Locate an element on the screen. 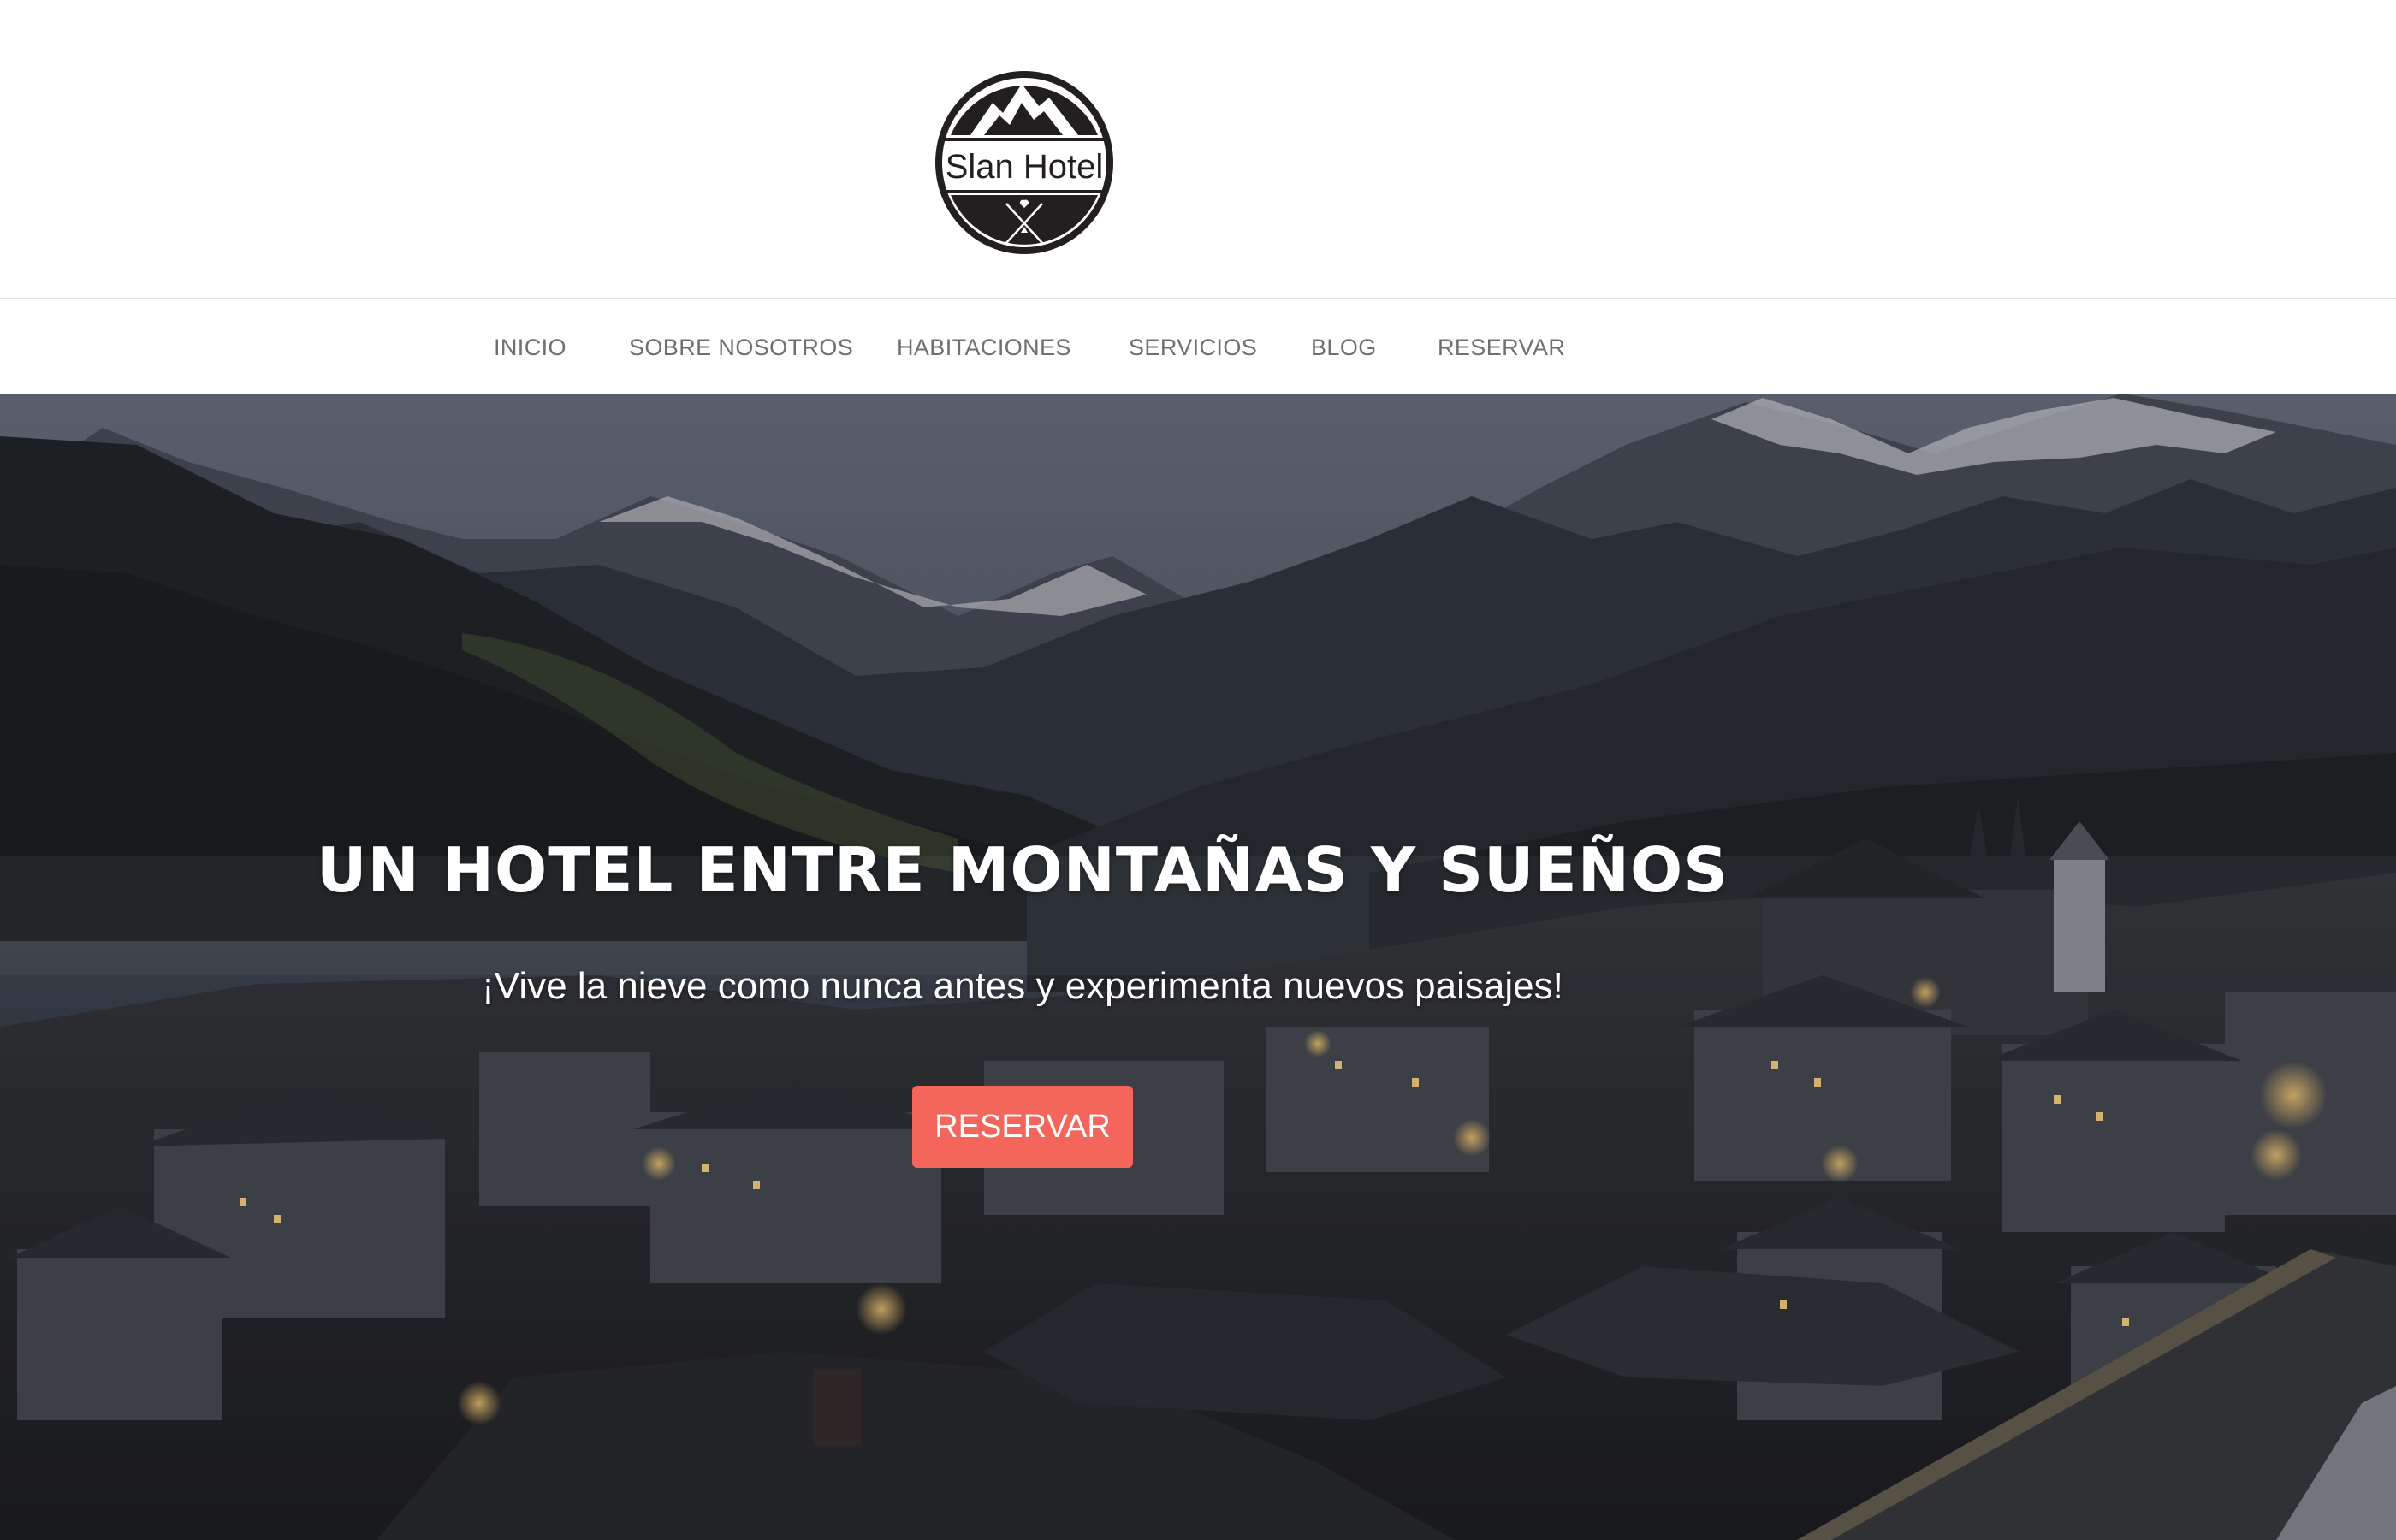  nav-item-blog: BLOG is located at coordinates (1344, 347).